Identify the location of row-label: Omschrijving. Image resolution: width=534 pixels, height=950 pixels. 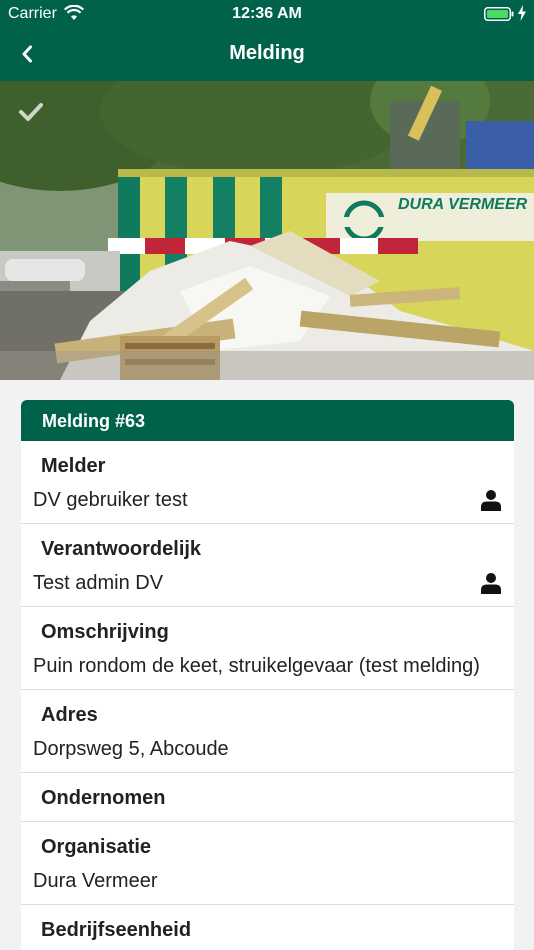
(105, 632).